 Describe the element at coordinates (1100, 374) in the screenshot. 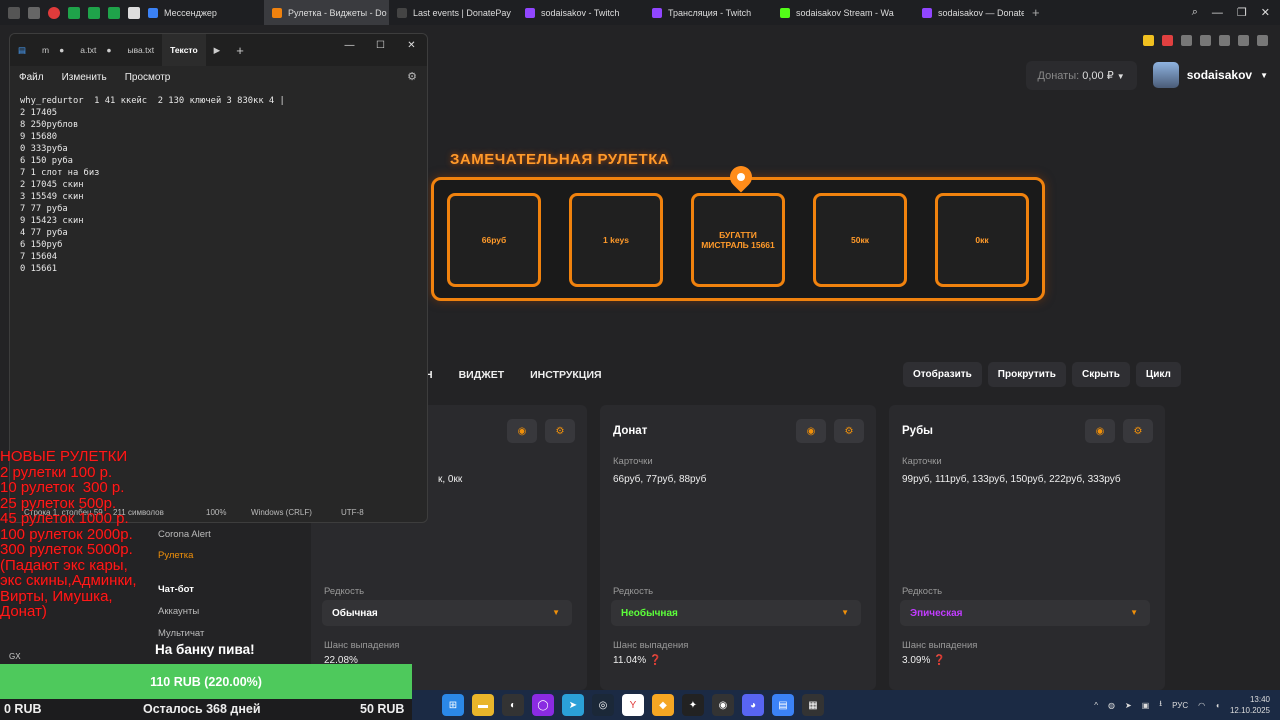

I see `hide-button: Скрыть` at that location.